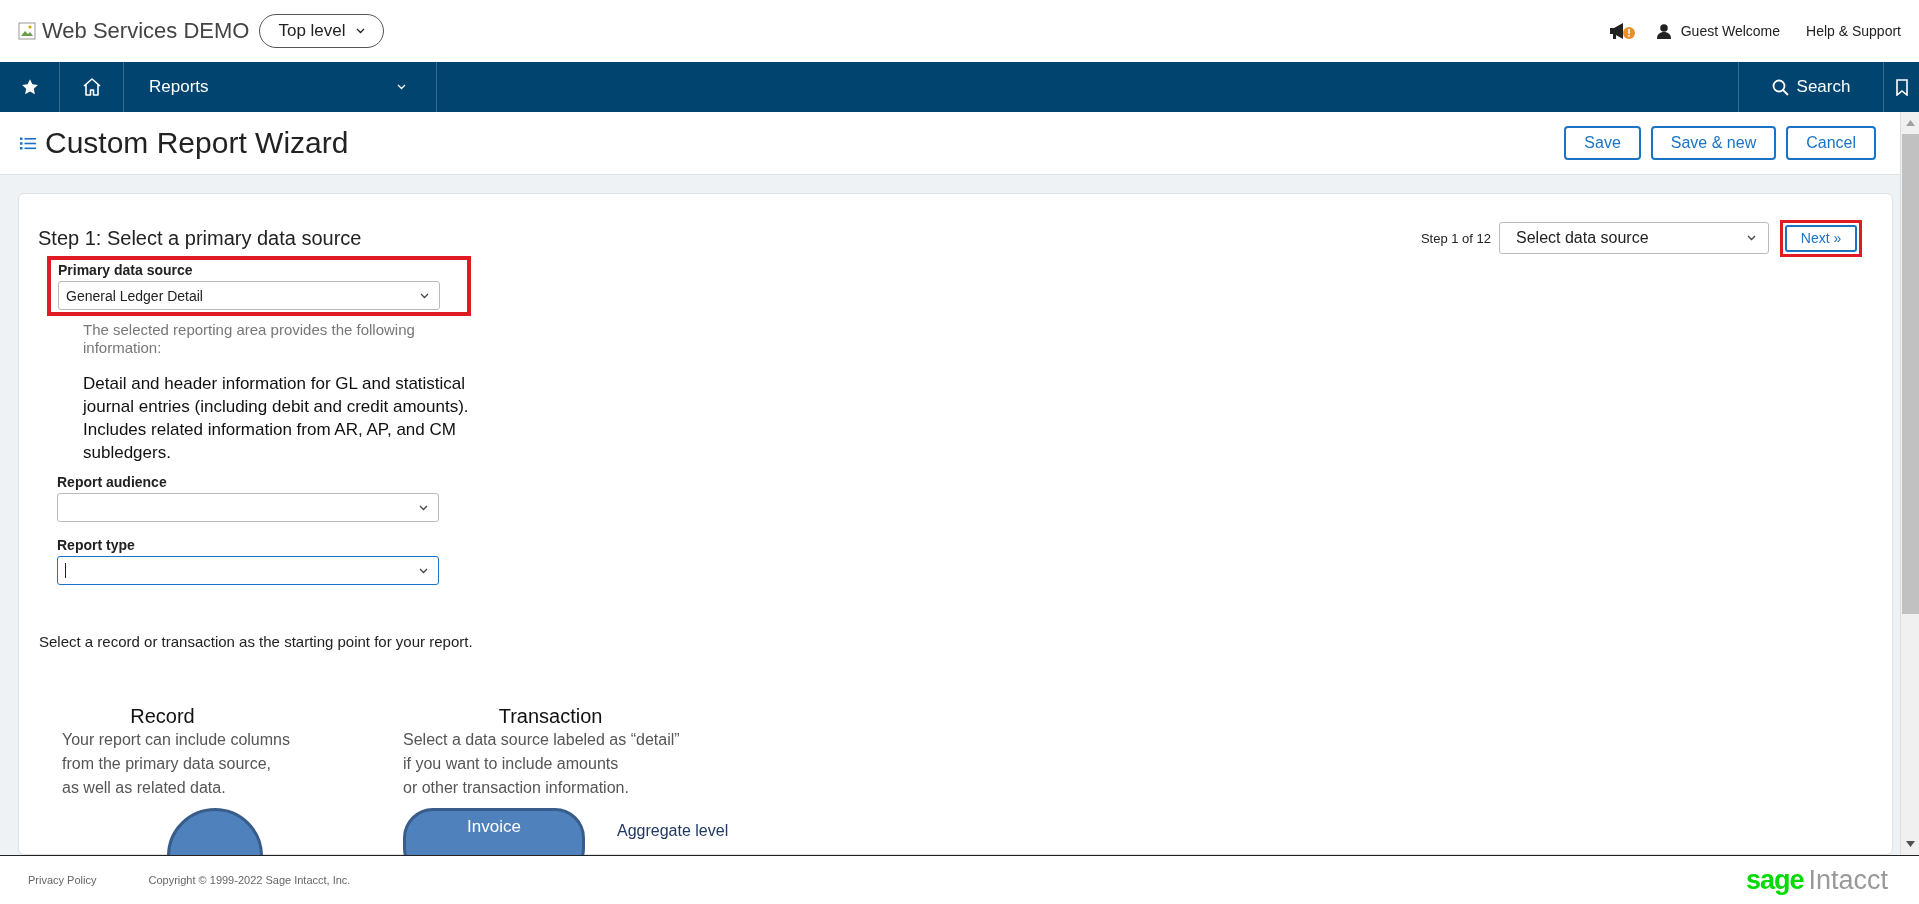 The image size is (1919, 904). Describe the element at coordinates (1901, 87) in the screenshot. I see `bookmark-icon` at that location.